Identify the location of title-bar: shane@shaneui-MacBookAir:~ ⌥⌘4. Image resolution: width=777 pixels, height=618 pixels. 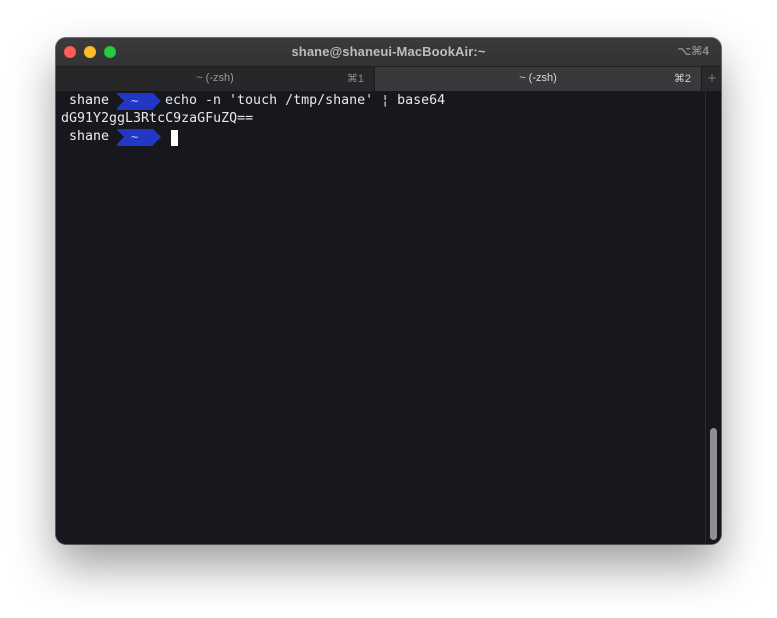
(388, 52).